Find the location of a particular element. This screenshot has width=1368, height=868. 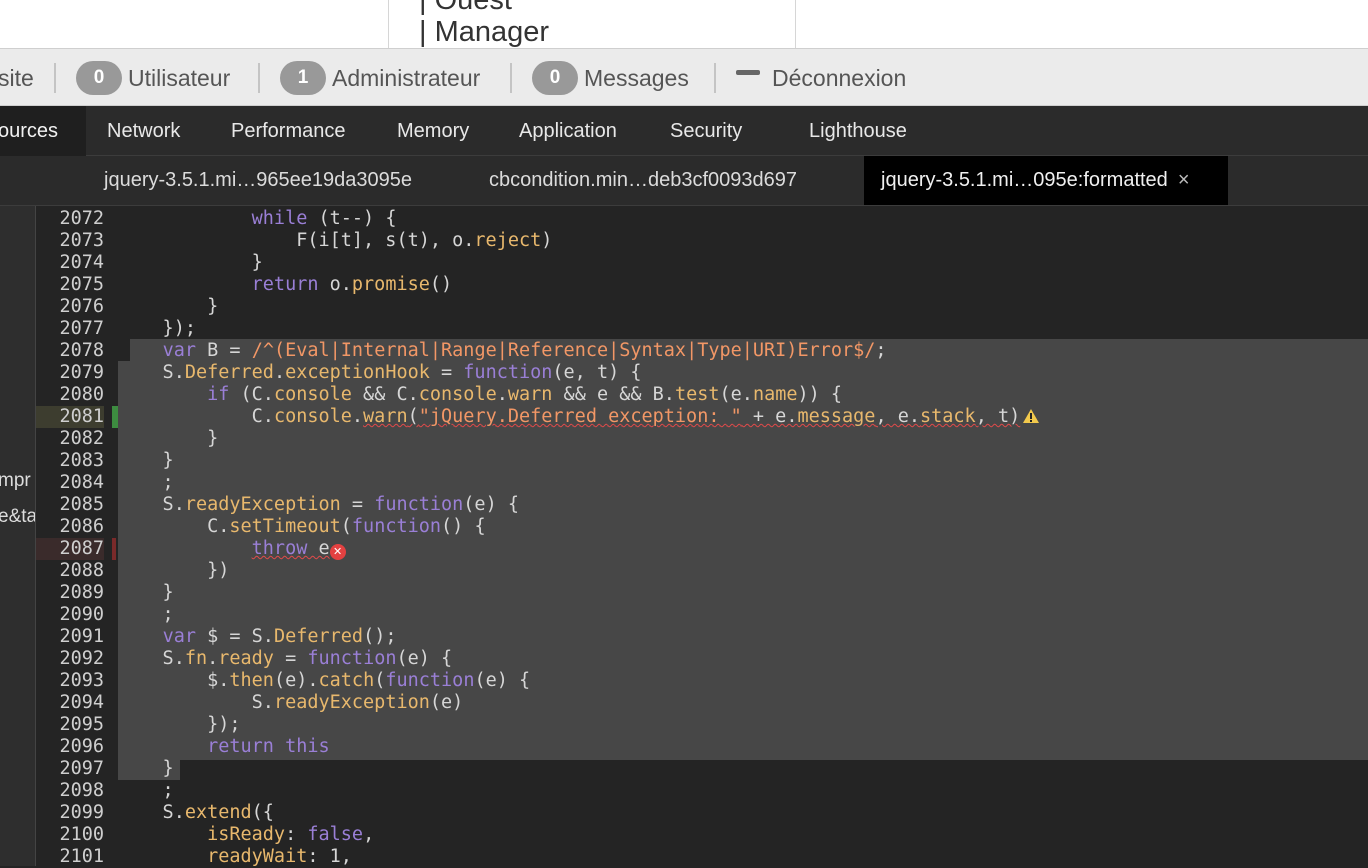

tab-lighthouse: Lighthouse is located at coordinates (858, 131).